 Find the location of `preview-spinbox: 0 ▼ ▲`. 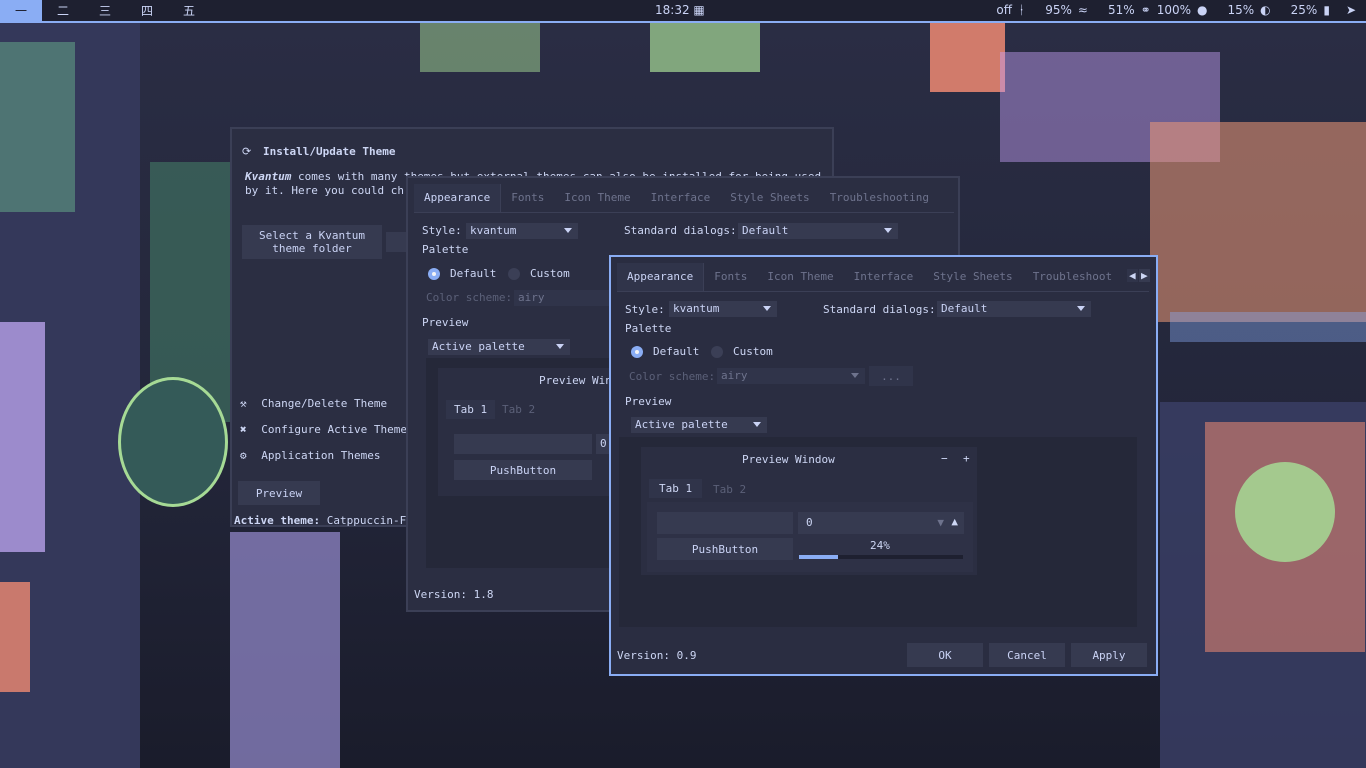

preview-spinbox: 0 ▼ ▲ is located at coordinates (881, 523).